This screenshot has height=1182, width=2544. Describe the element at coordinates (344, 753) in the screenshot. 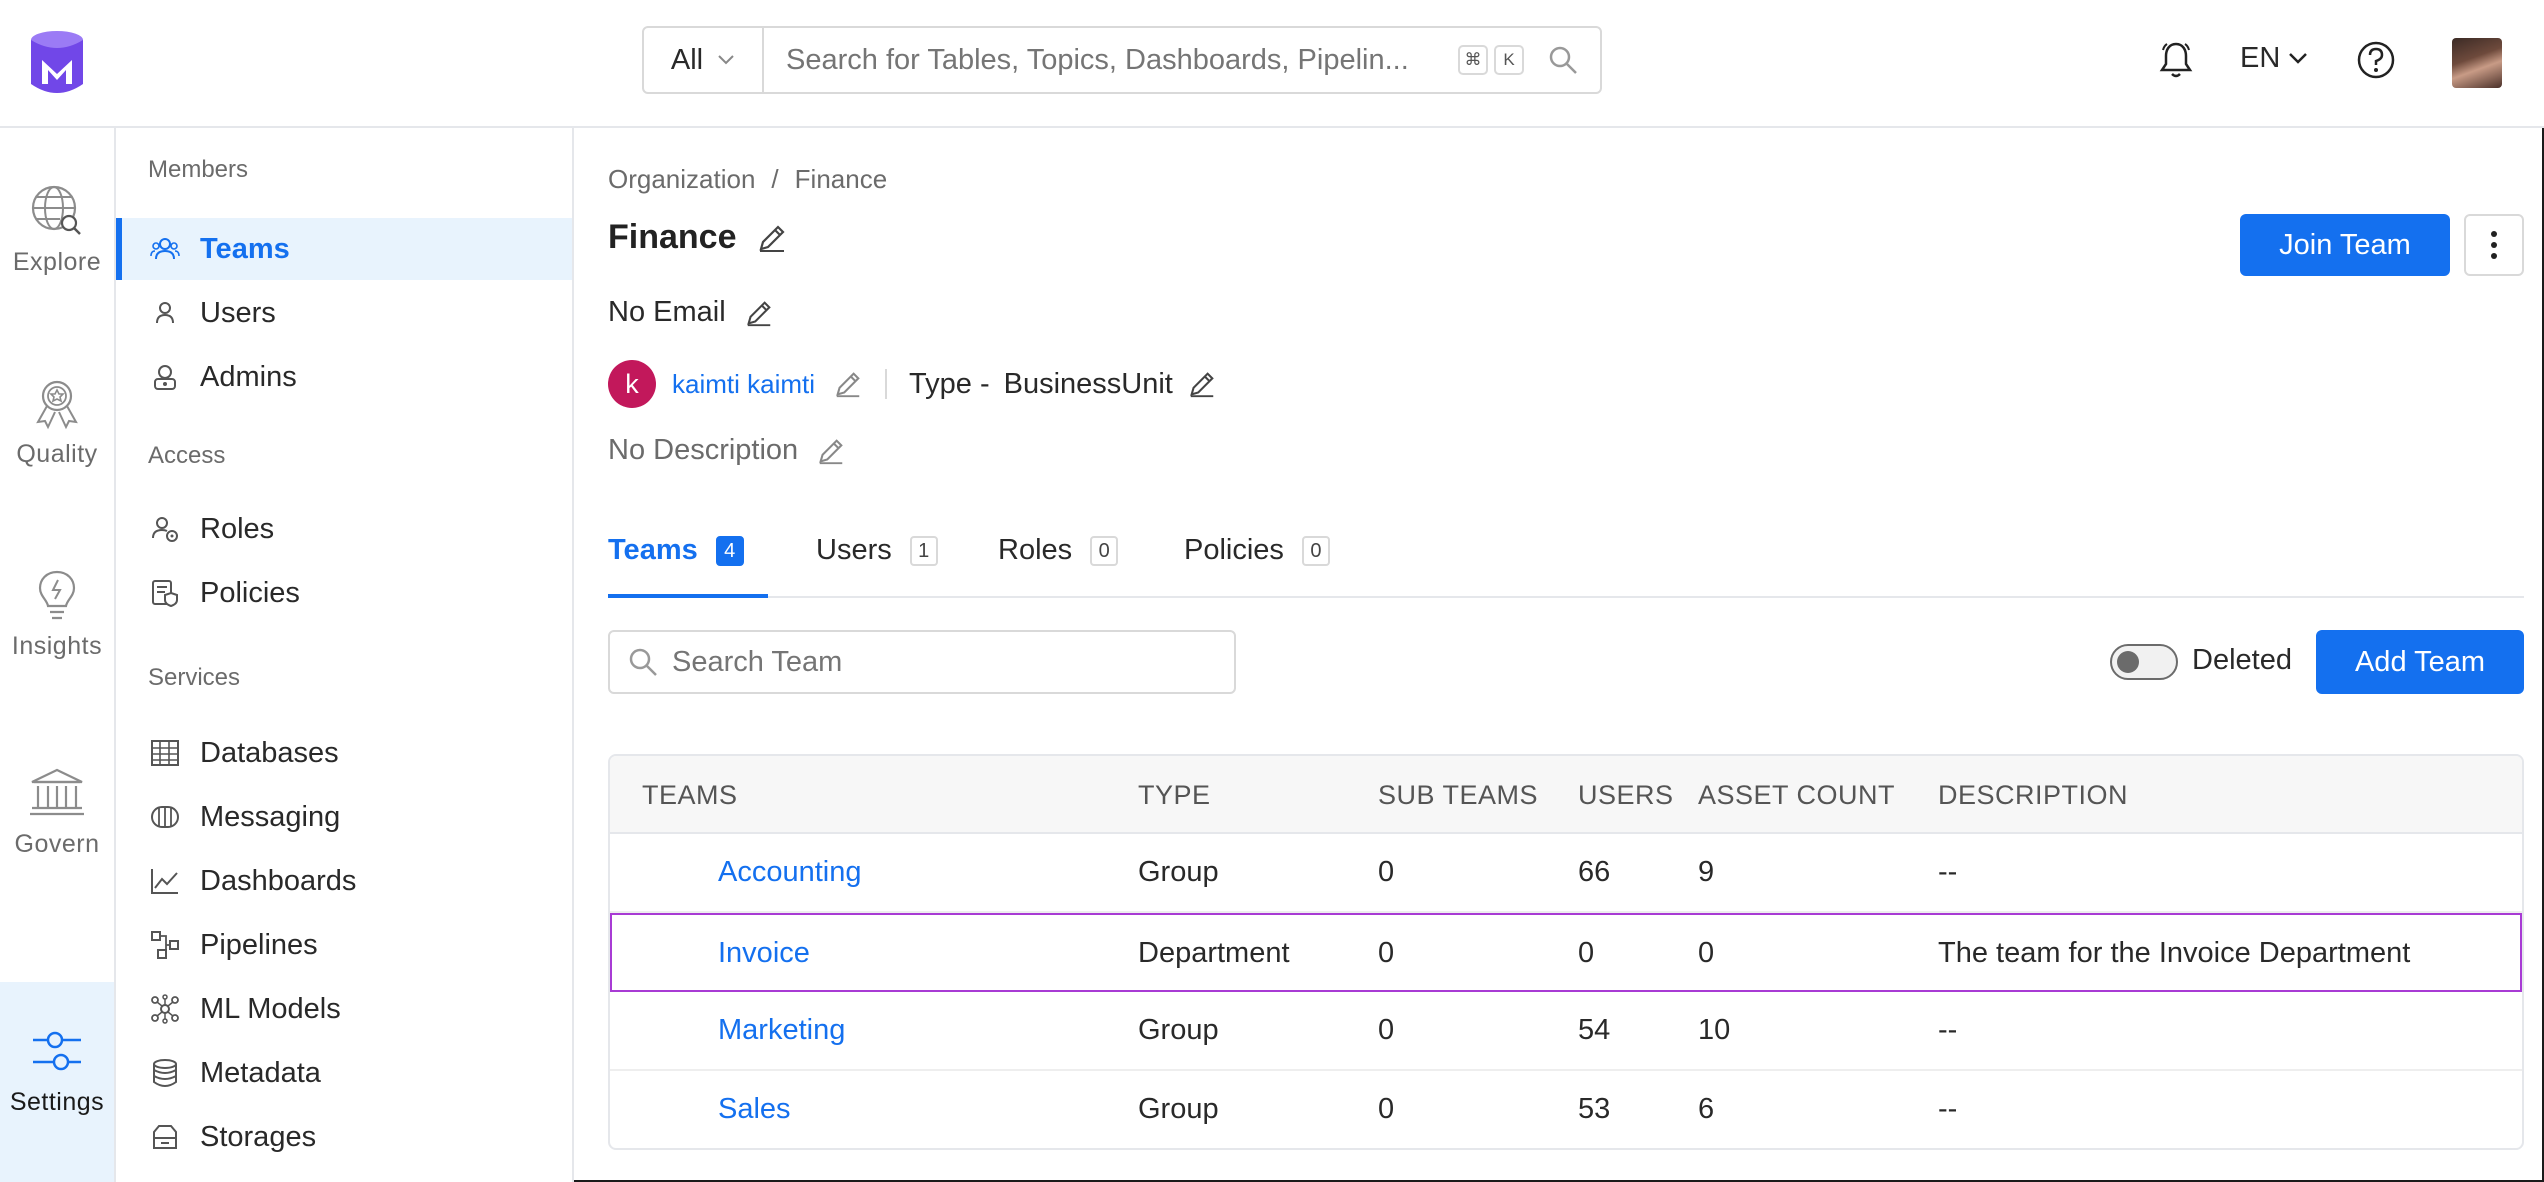

I see `menu-item-databases: Databases` at that location.